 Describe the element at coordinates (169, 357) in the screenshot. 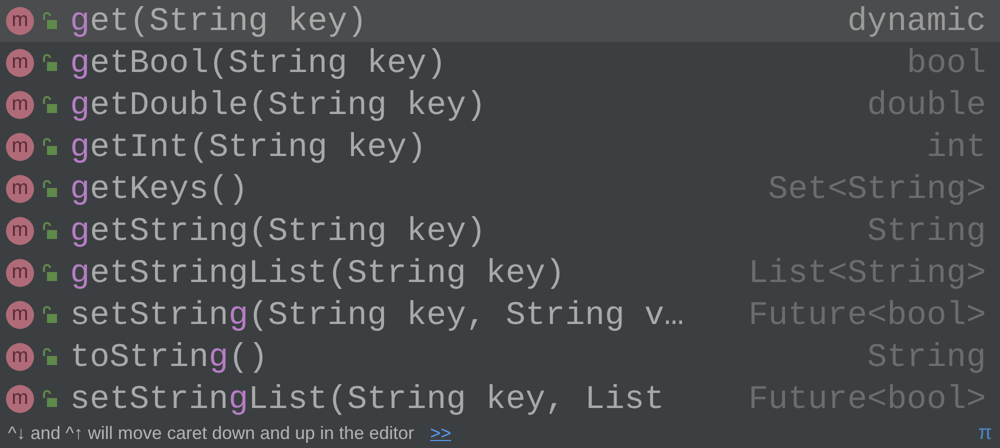

I see `method-signature: toString()` at that location.